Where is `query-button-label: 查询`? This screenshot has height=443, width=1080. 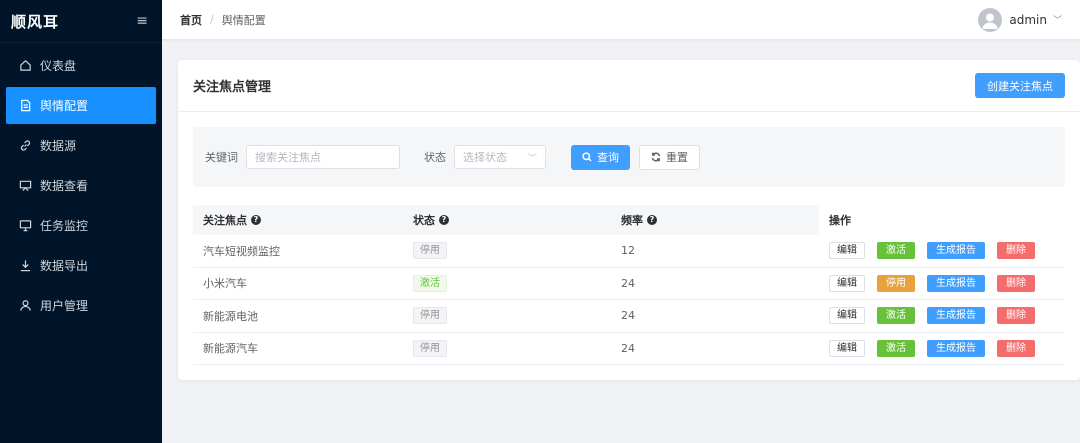
query-button-label: 查询 is located at coordinates (608, 157).